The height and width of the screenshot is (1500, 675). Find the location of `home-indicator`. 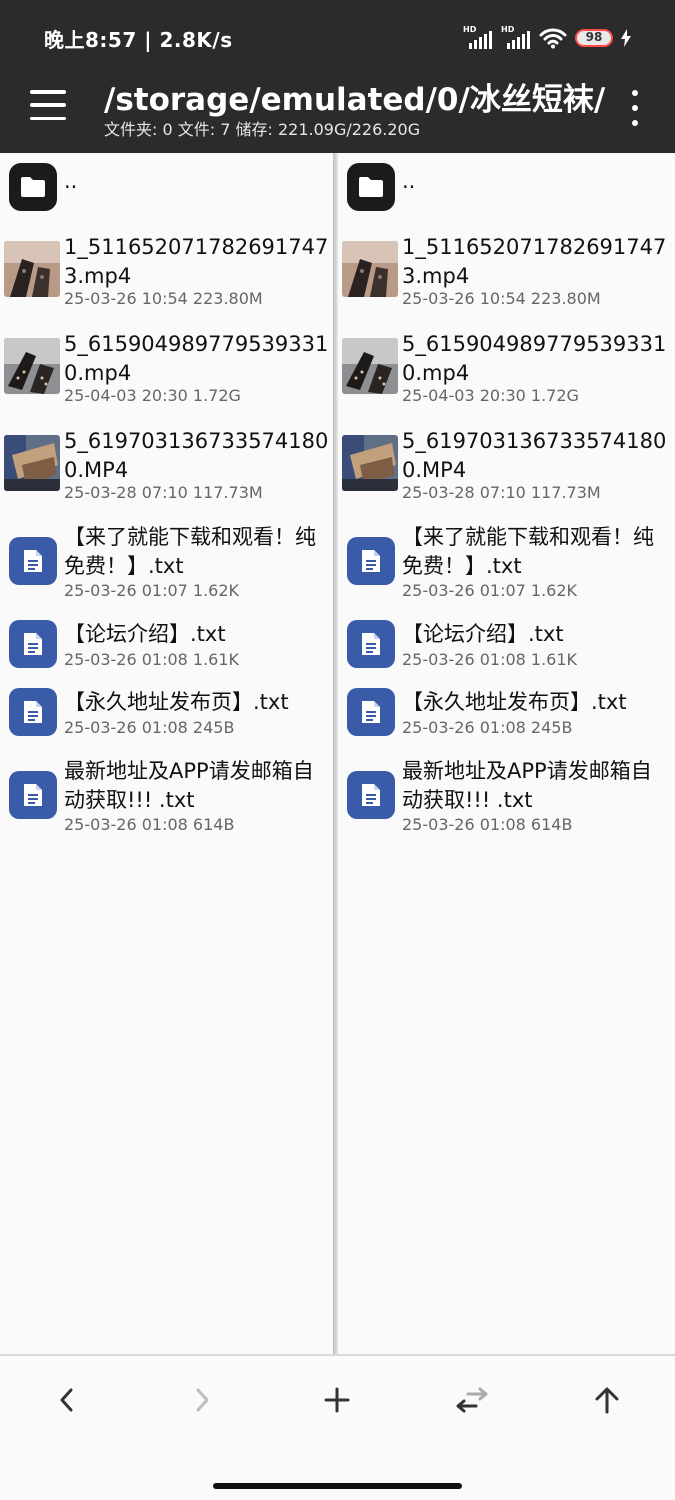

home-indicator is located at coordinates (337, 1486).